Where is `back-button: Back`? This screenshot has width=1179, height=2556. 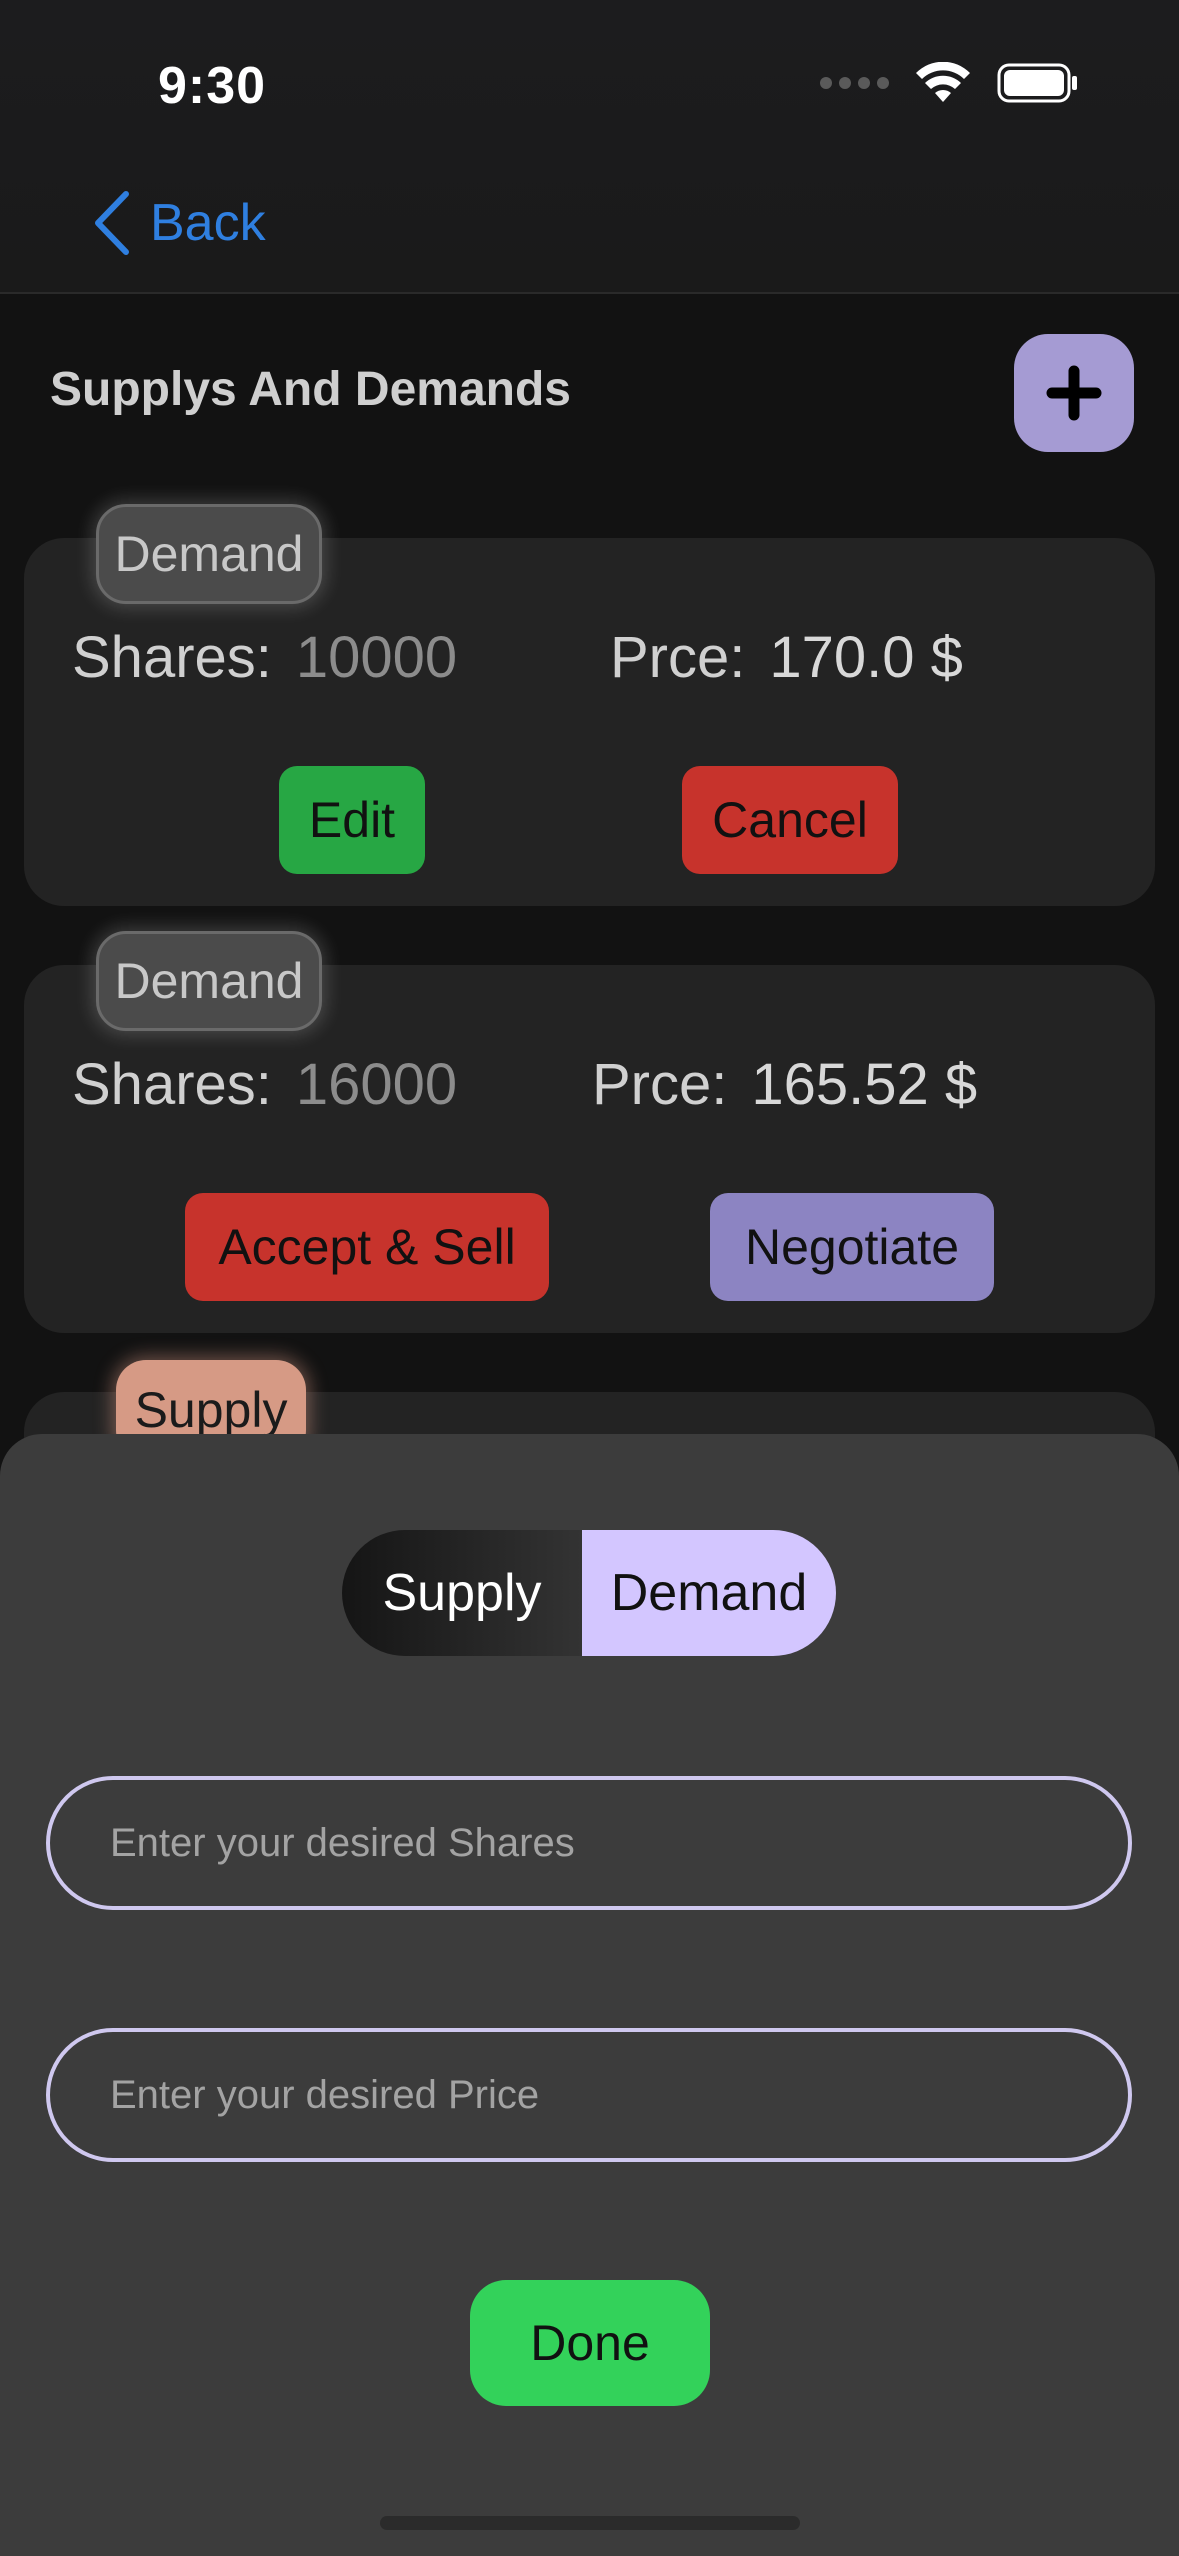
back-button: Back is located at coordinates (179, 223).